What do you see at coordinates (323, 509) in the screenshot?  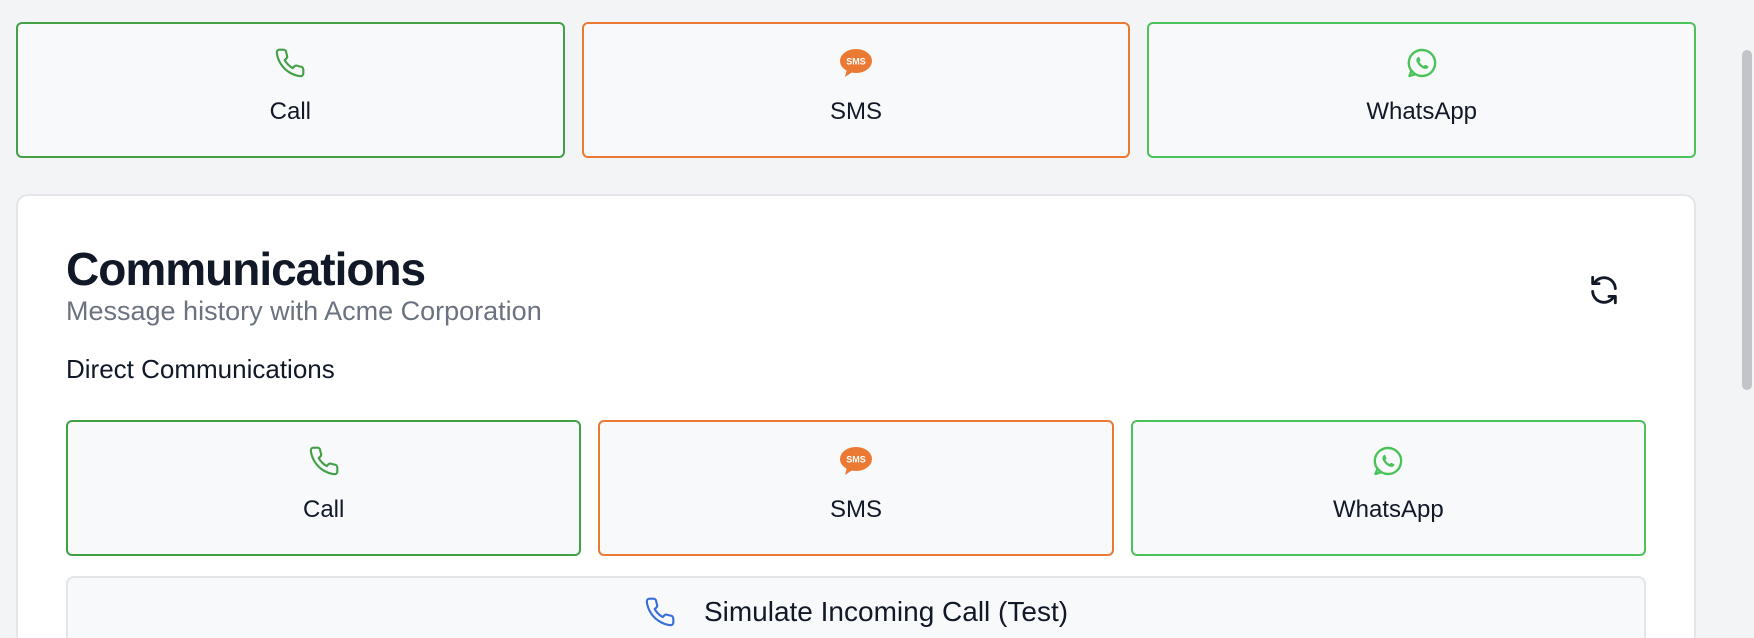 I see `direct-call-label: Call` at bounding box center [323, 509].